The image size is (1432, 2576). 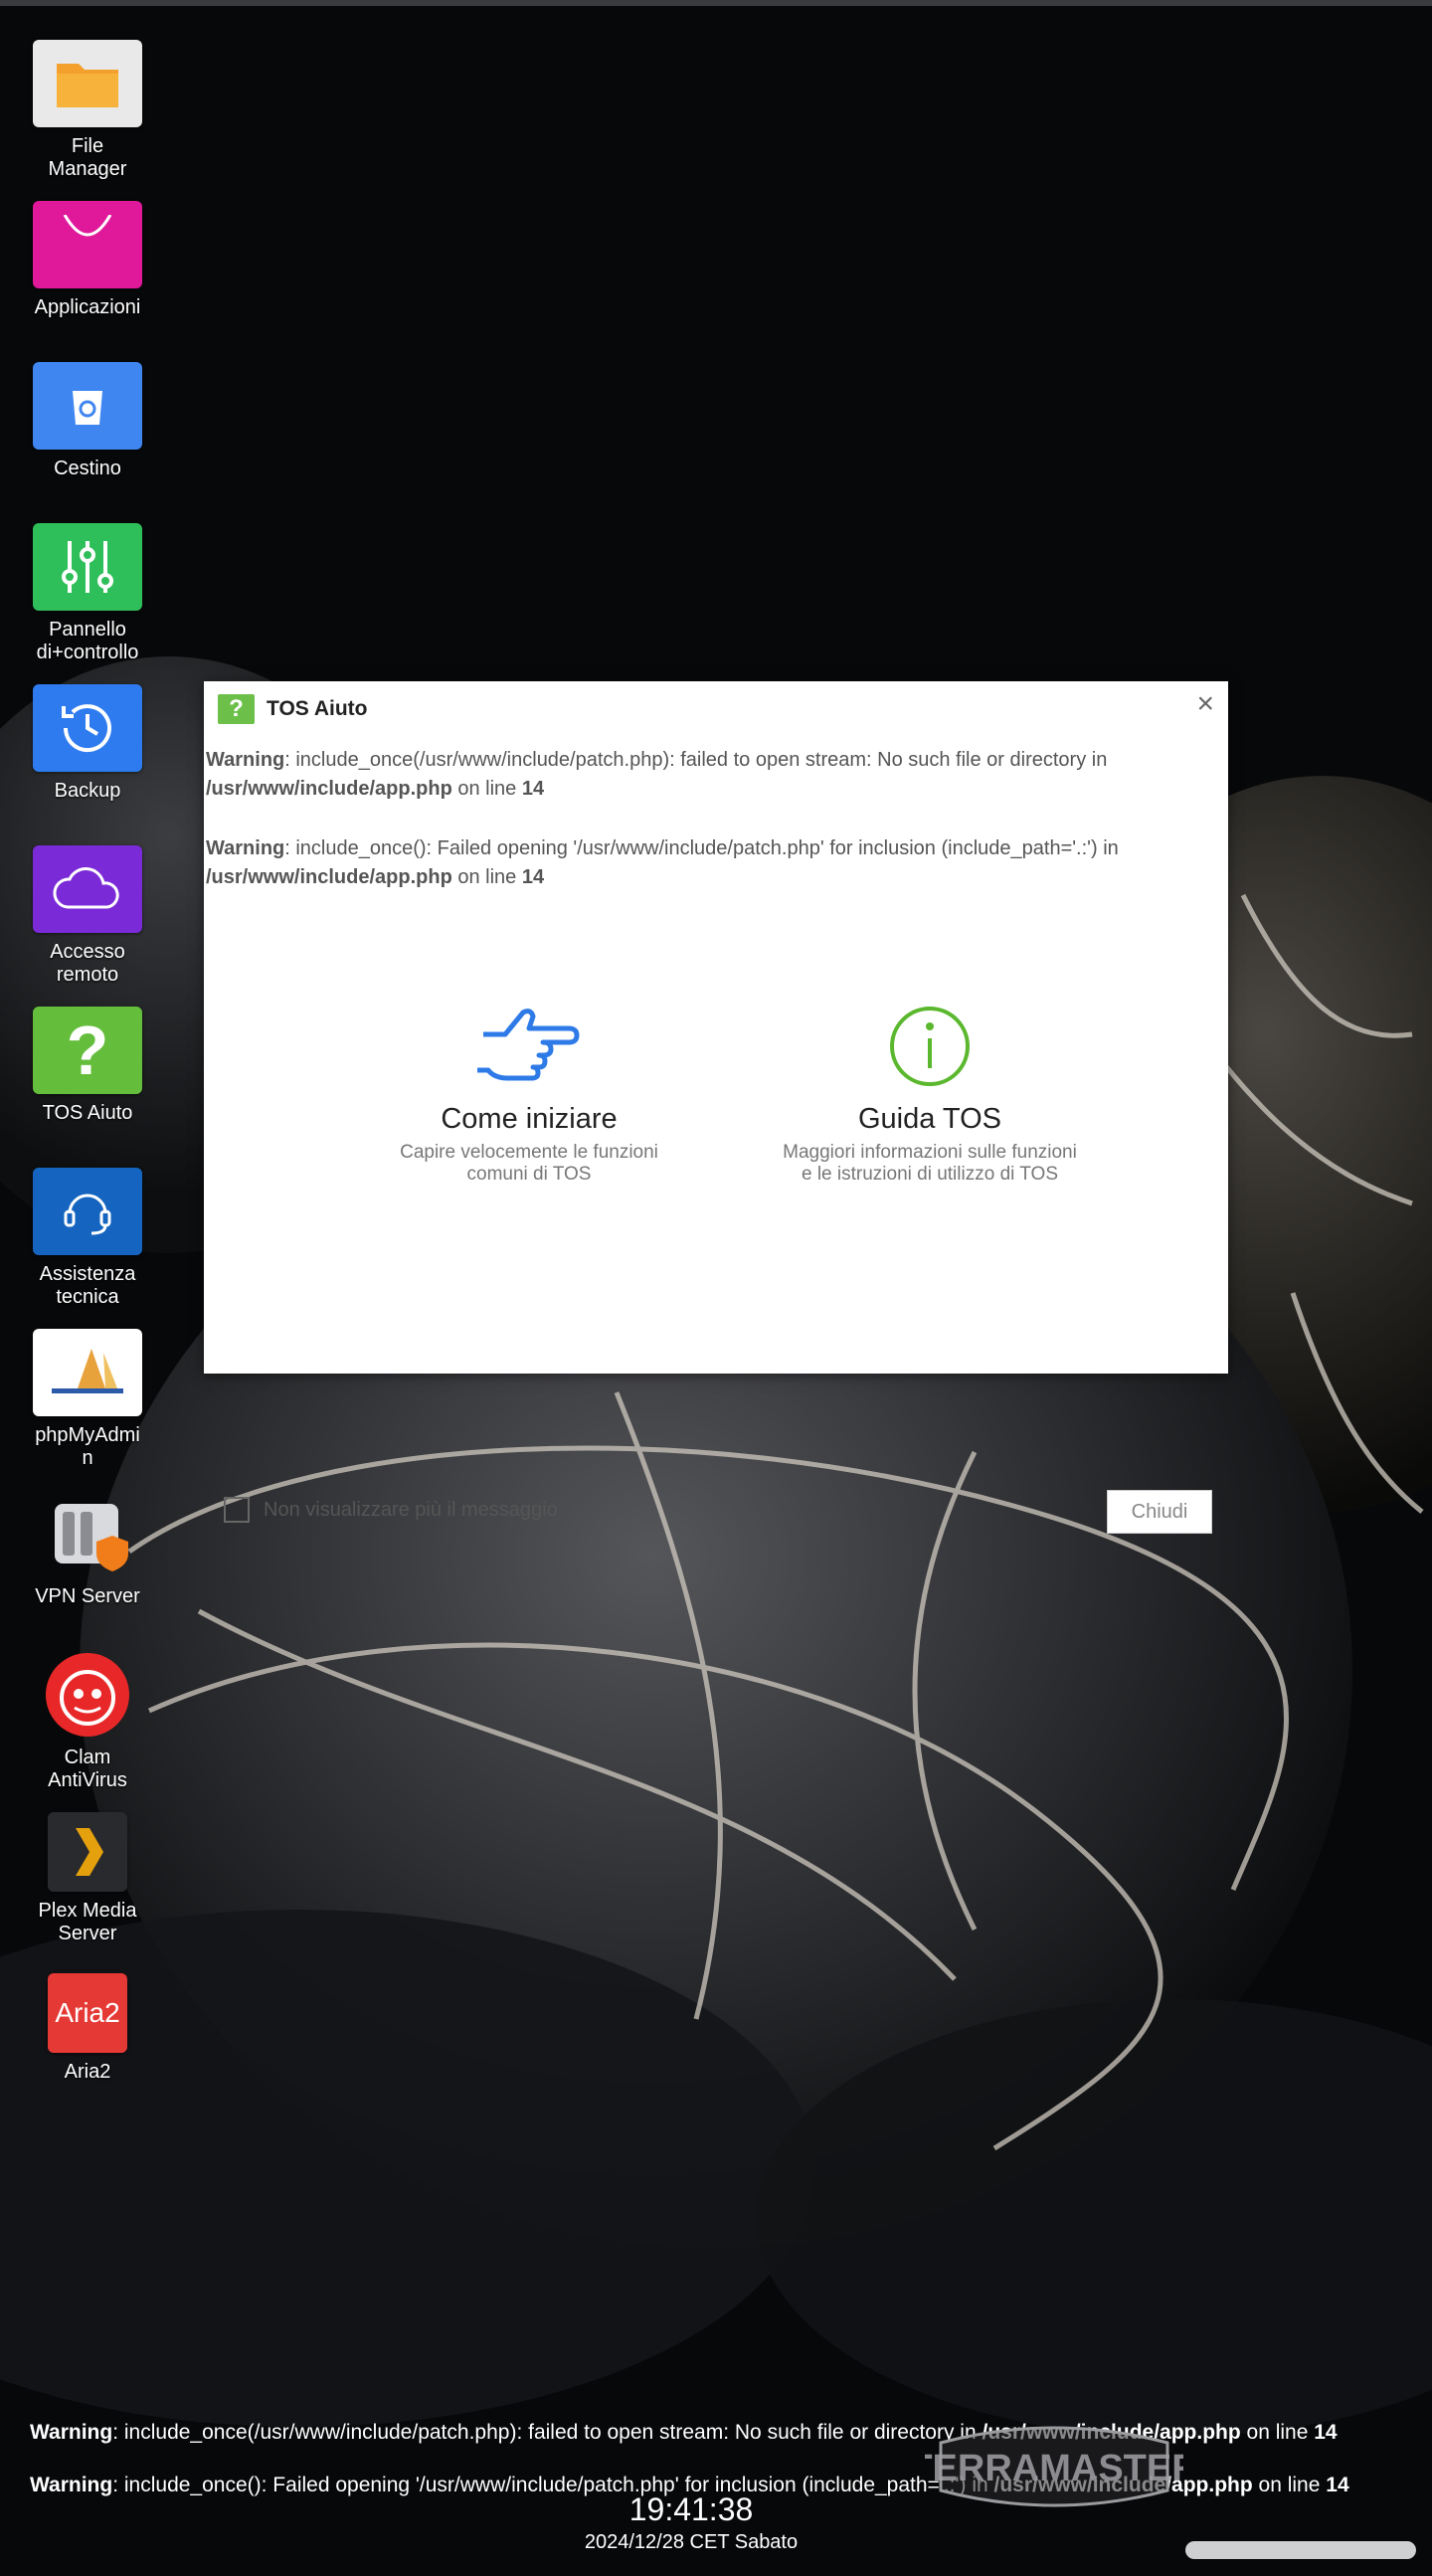 I want to click on folder-icon, so click(x=88, y=83).